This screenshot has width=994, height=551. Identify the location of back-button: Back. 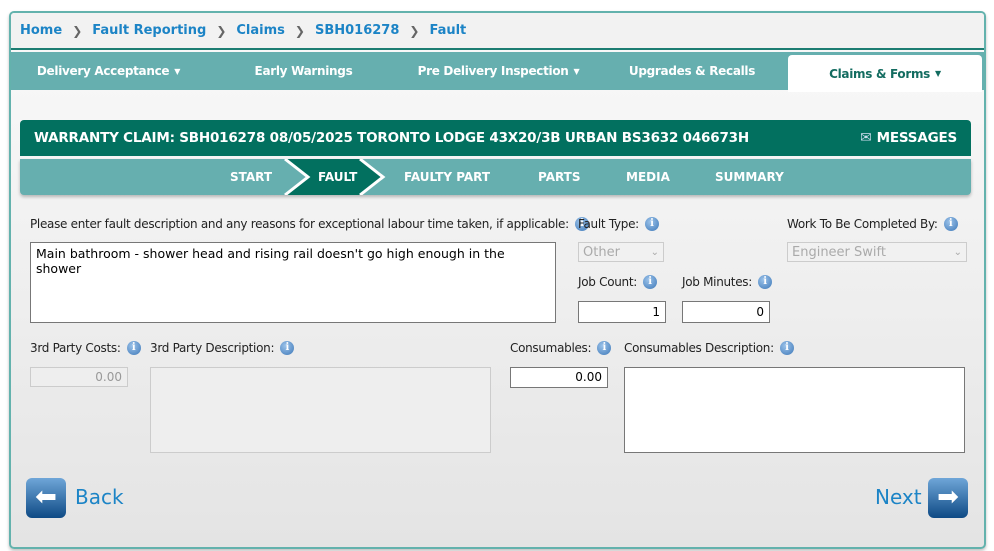
(99, 497).